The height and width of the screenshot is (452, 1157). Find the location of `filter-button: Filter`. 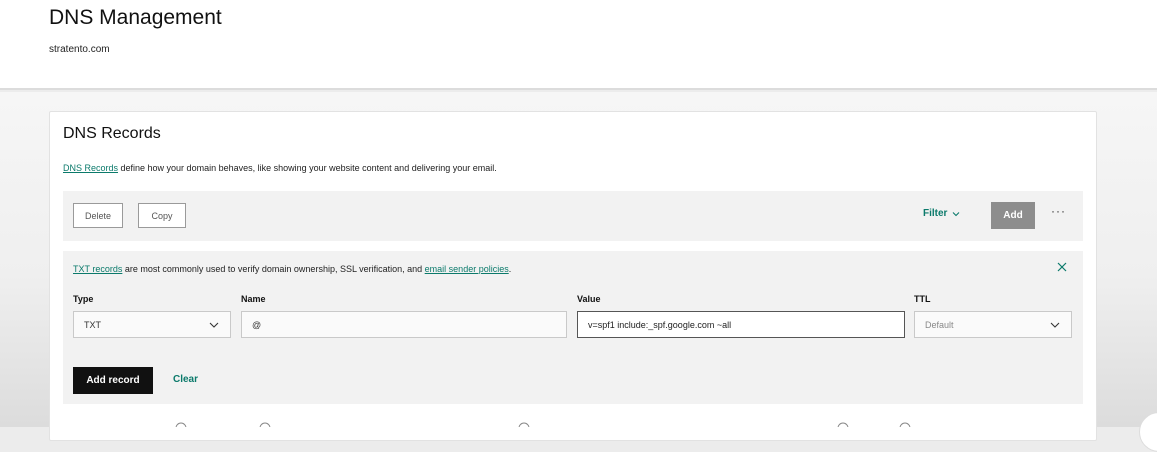

filter-button: Filter is located at coordinates (942, 213).